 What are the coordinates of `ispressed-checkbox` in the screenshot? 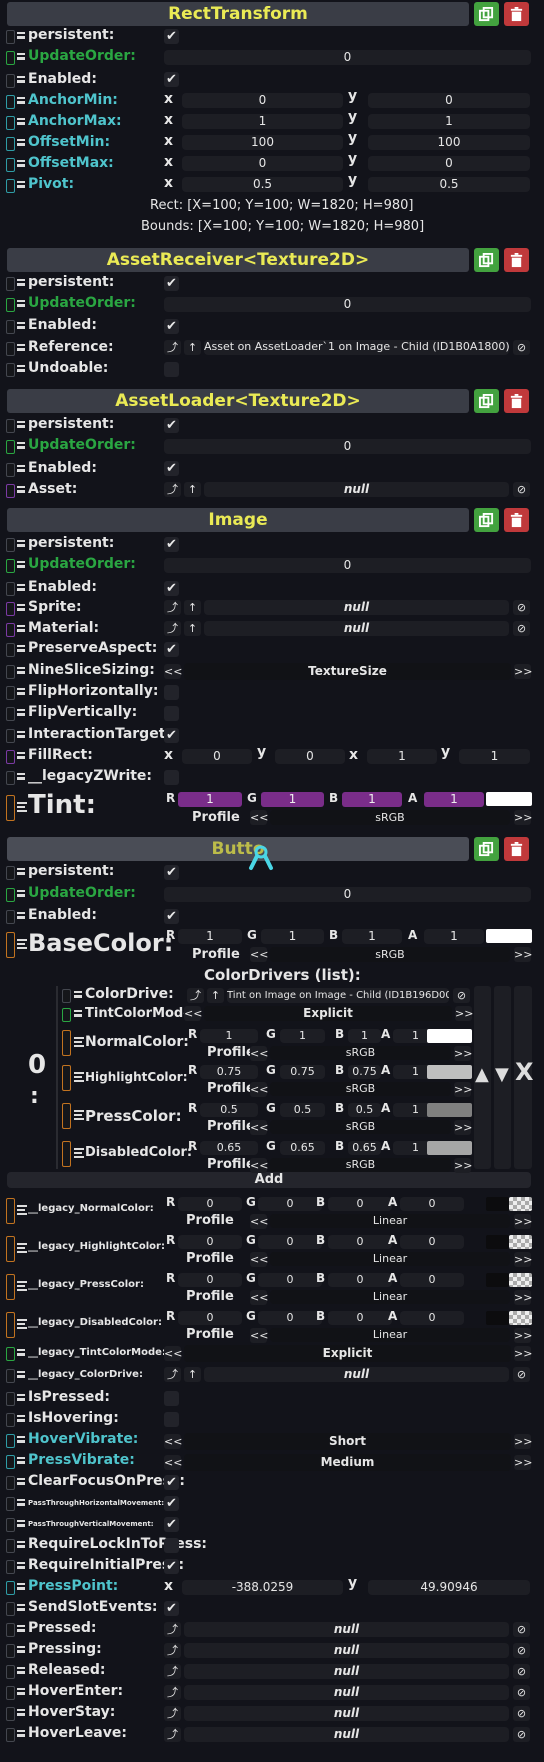 It's located at (171, 1398).